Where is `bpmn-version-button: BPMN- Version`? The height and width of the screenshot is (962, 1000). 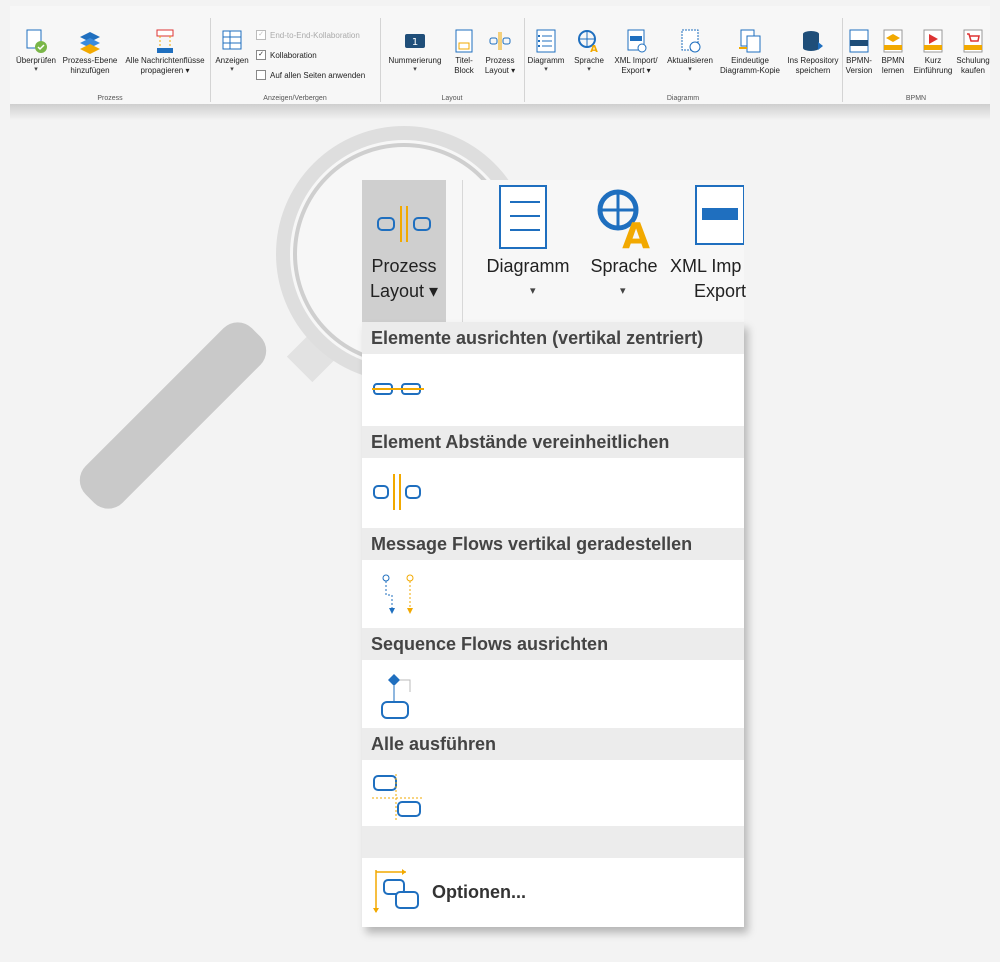
bpmn-version-button: BPMN- Version is located at coordinates (859, 52).